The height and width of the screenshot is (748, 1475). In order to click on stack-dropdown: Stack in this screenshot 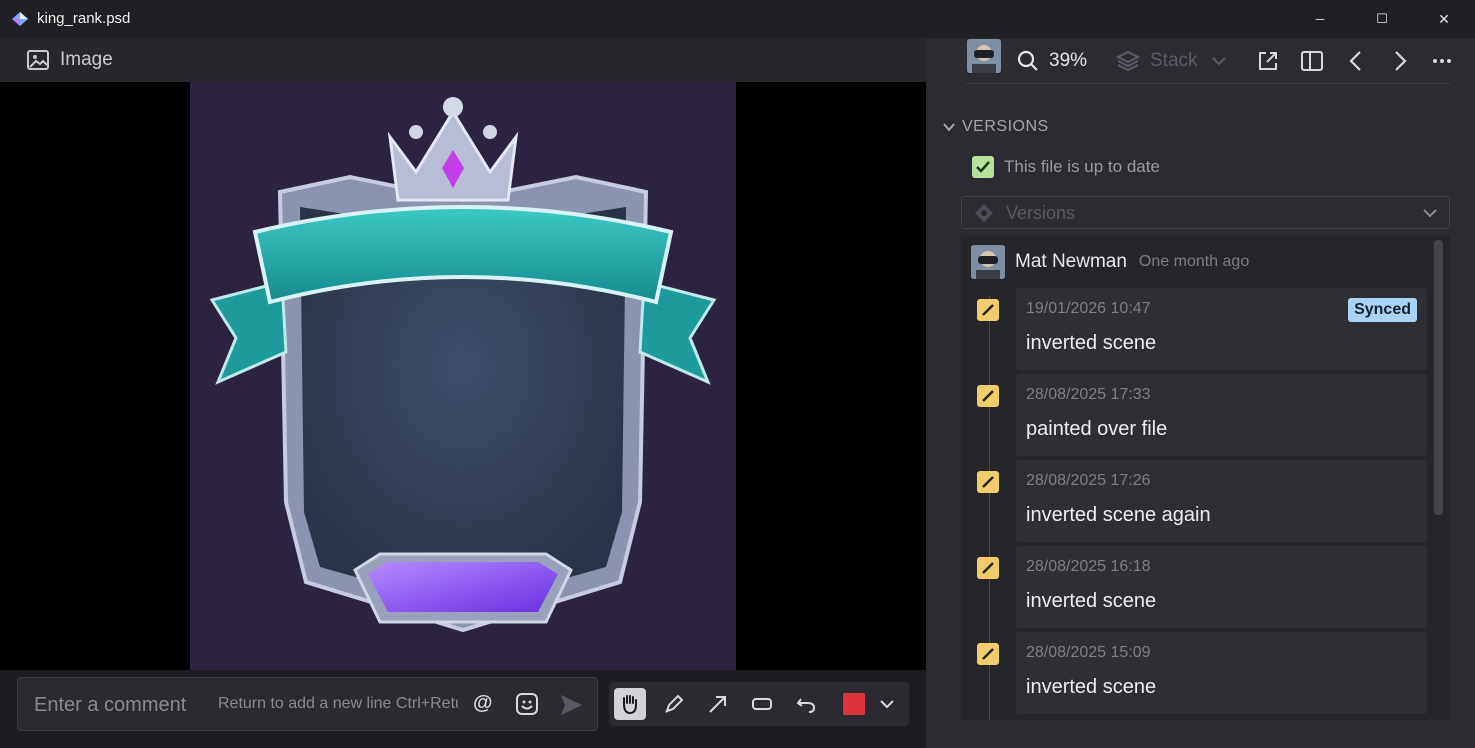, I will do `click(1172, 61)`.